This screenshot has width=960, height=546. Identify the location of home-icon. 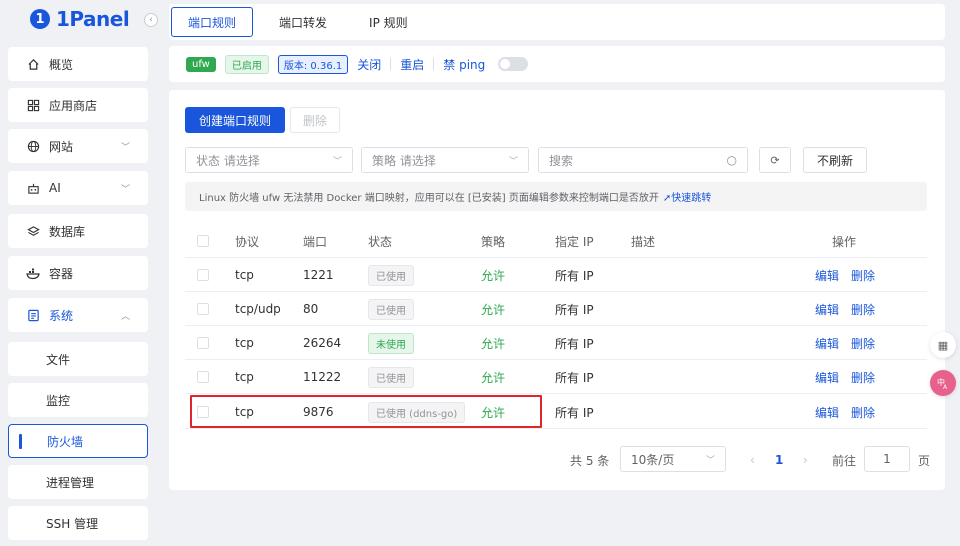
(33, 64).